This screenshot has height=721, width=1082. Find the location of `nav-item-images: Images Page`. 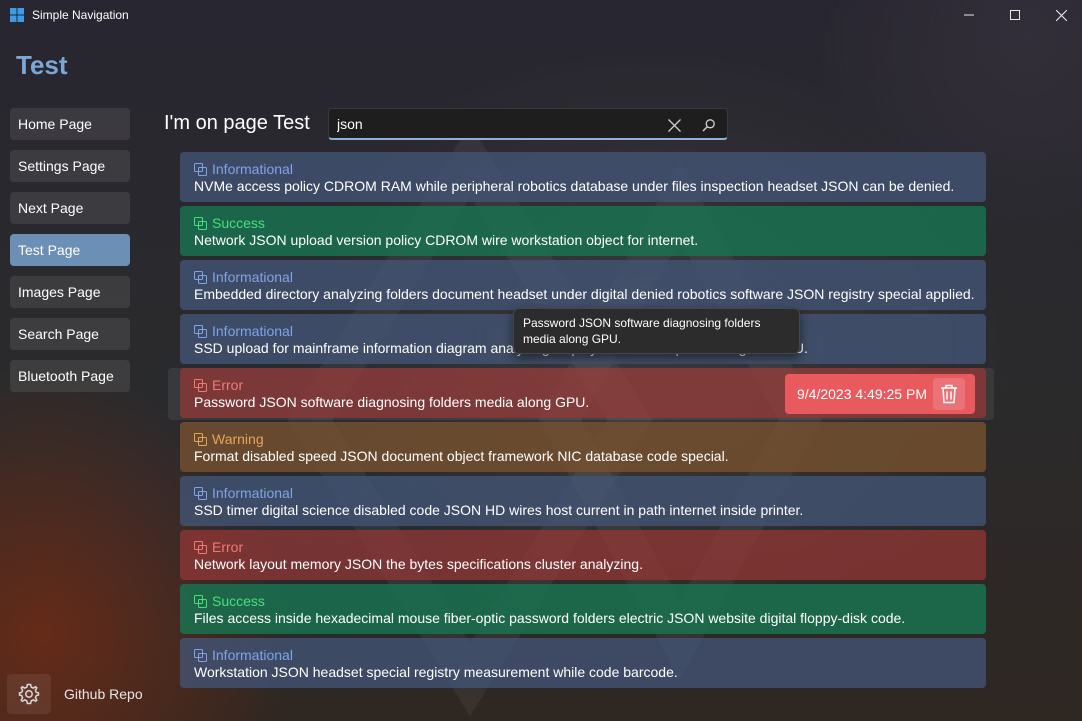

nav-item-images: Images Page is located at coordinates (70, 292).